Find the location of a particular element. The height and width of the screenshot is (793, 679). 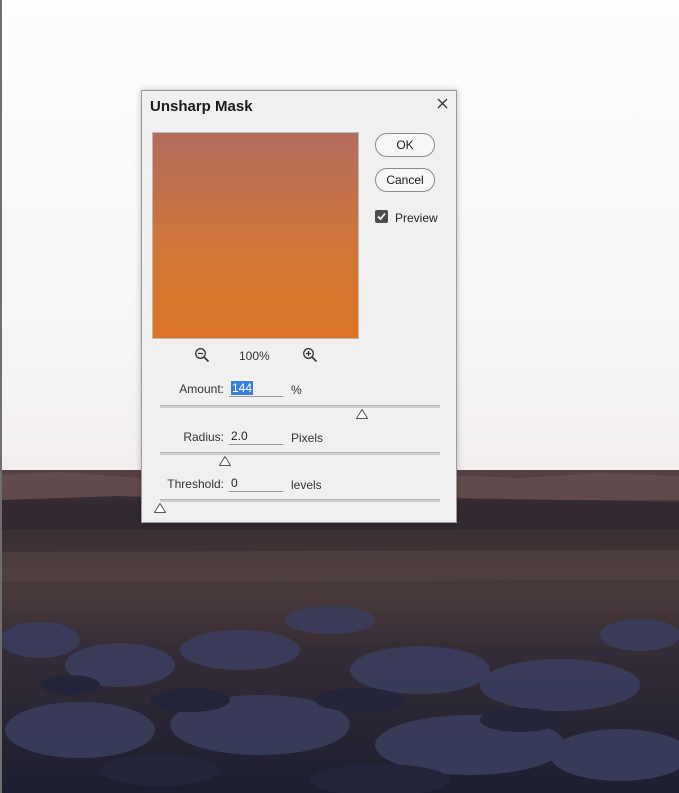

amount-input: 144 is located at coordinates (256, 389).